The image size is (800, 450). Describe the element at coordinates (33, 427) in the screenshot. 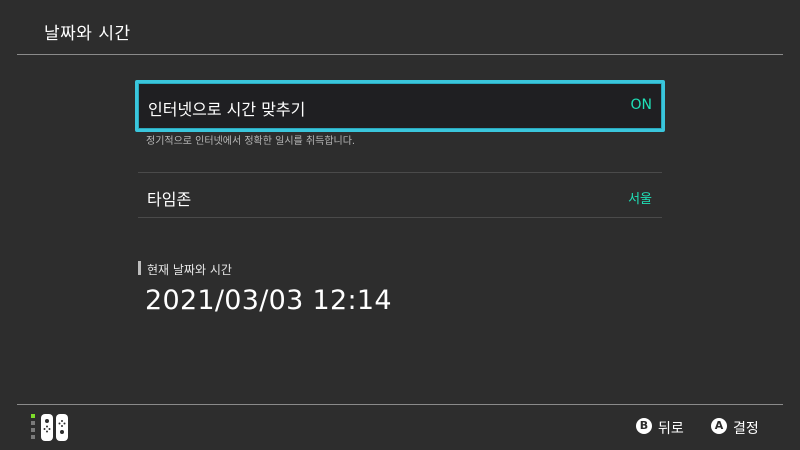

I see `player-led-icon` at that location.